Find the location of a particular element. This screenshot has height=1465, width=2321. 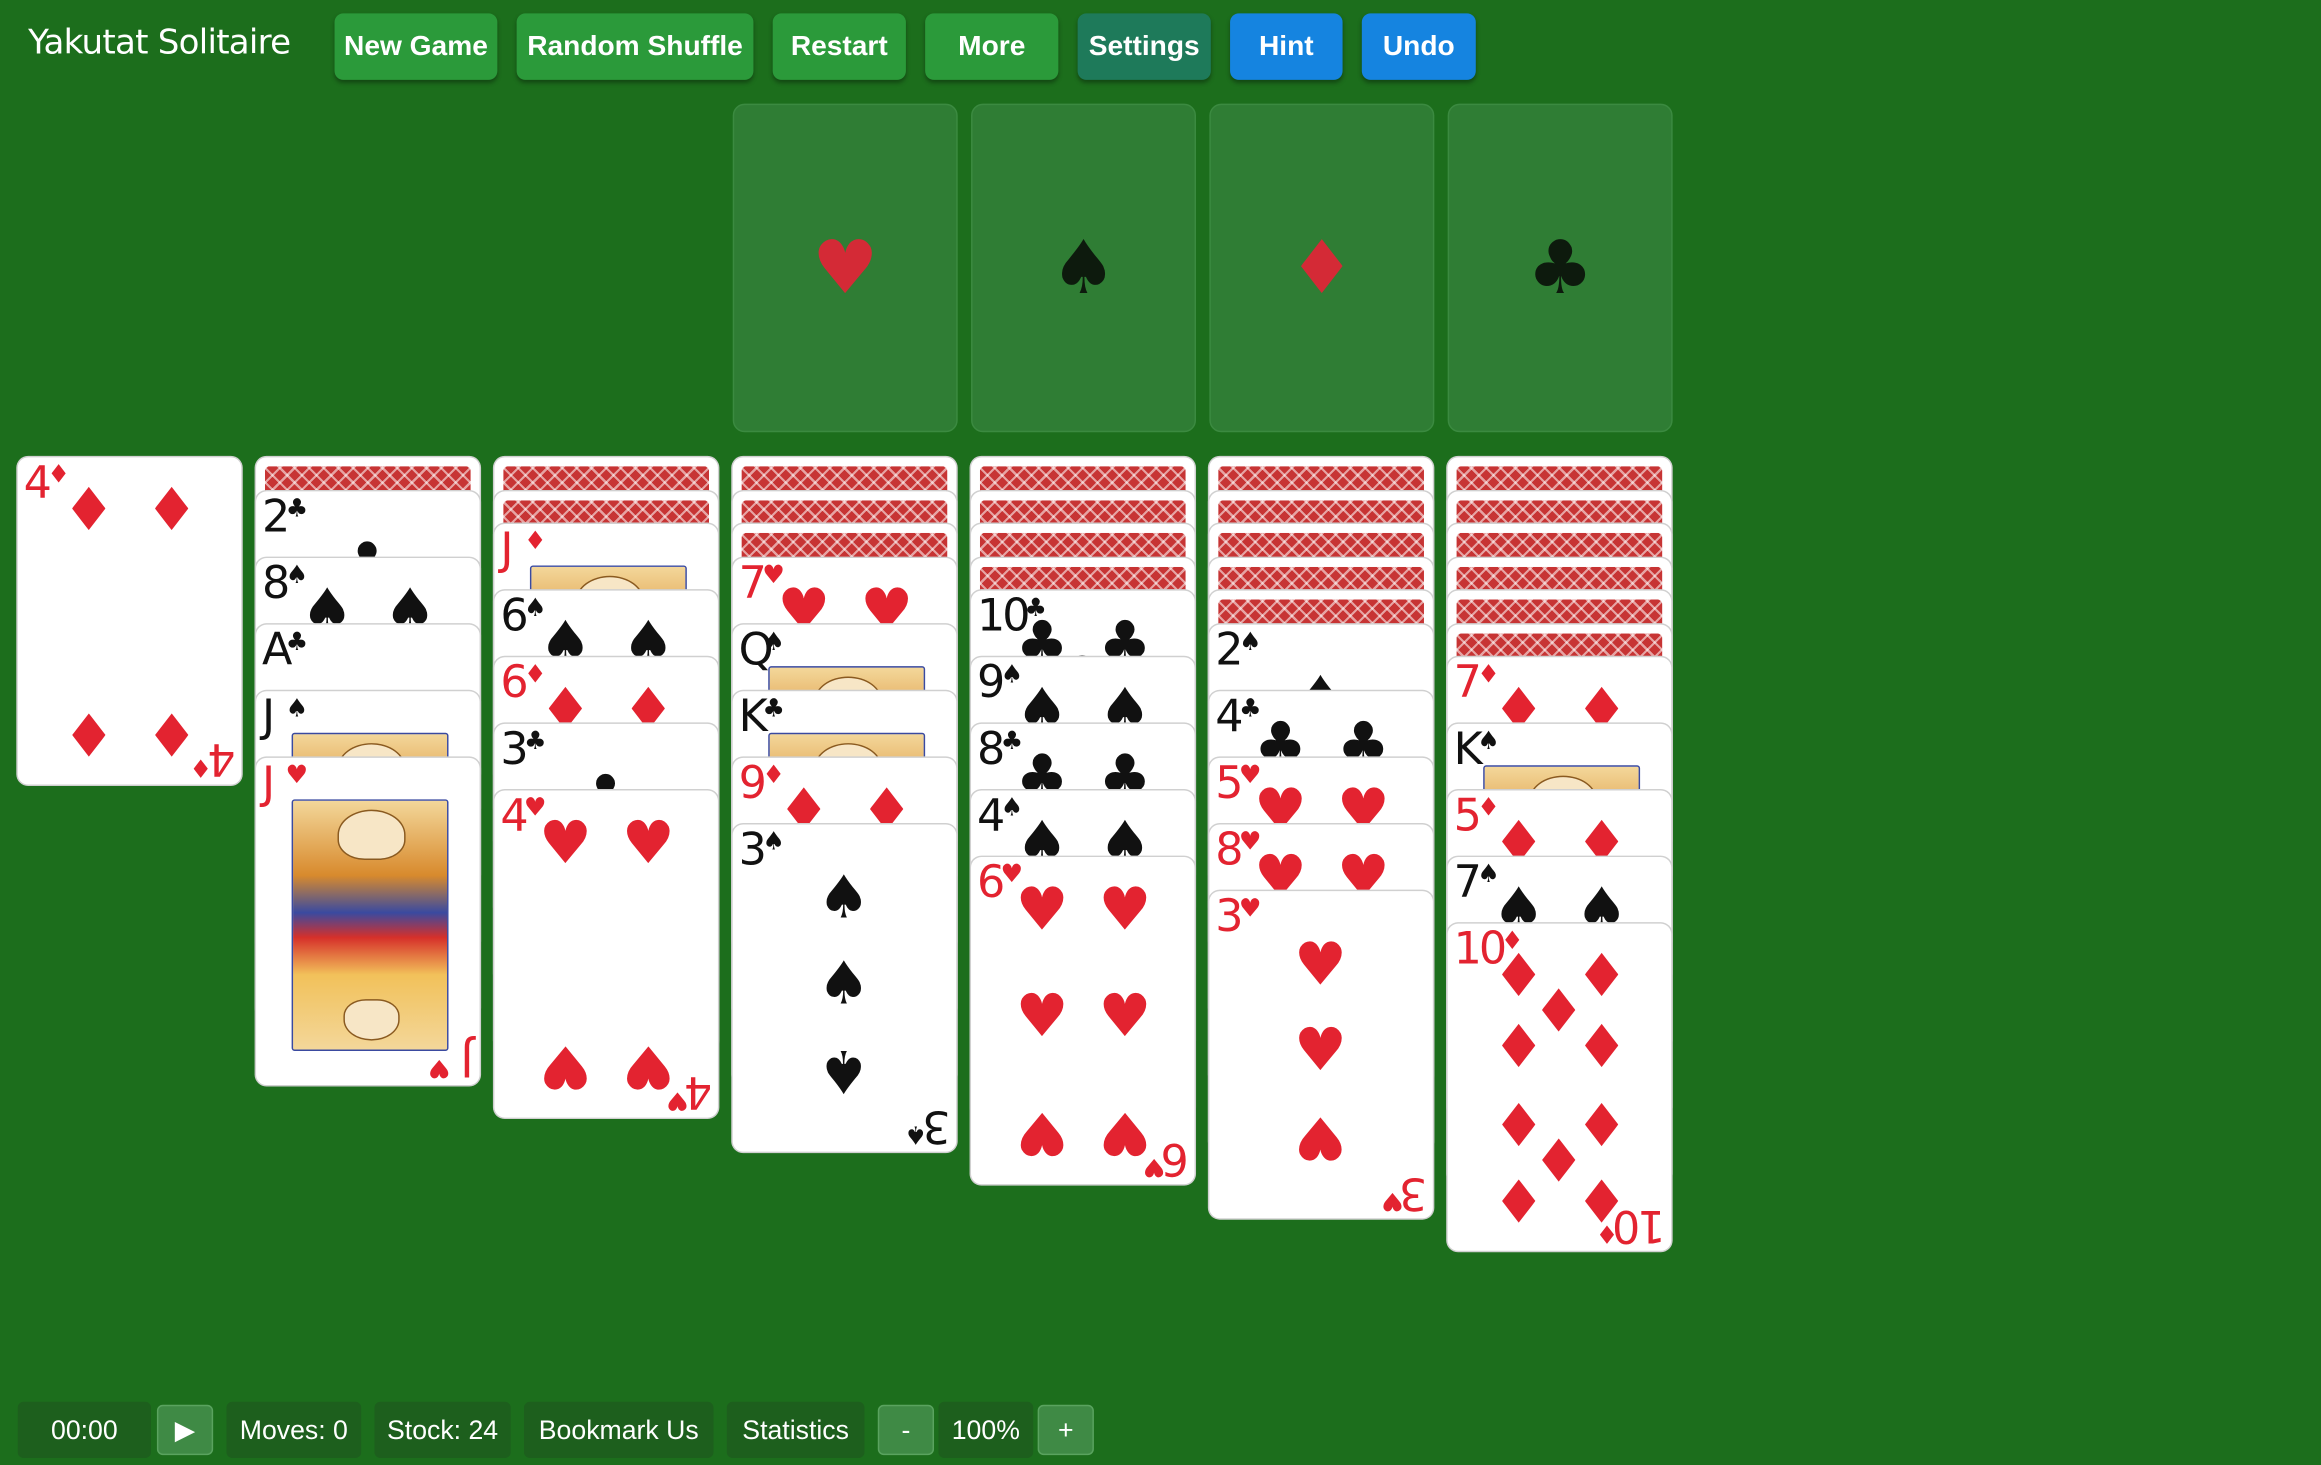

statistics-button: Statistics is located at coordinates (795, 1430).